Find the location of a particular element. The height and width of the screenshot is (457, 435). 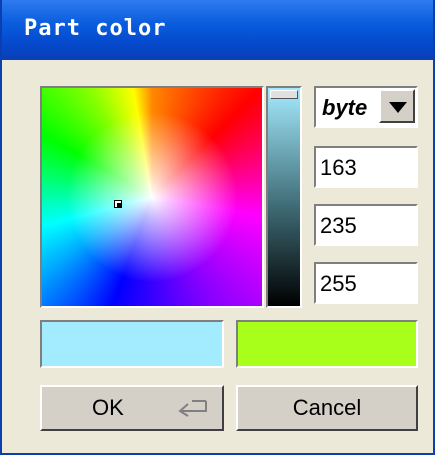

ok-button-label: OK is located at coordinates (108, 407).